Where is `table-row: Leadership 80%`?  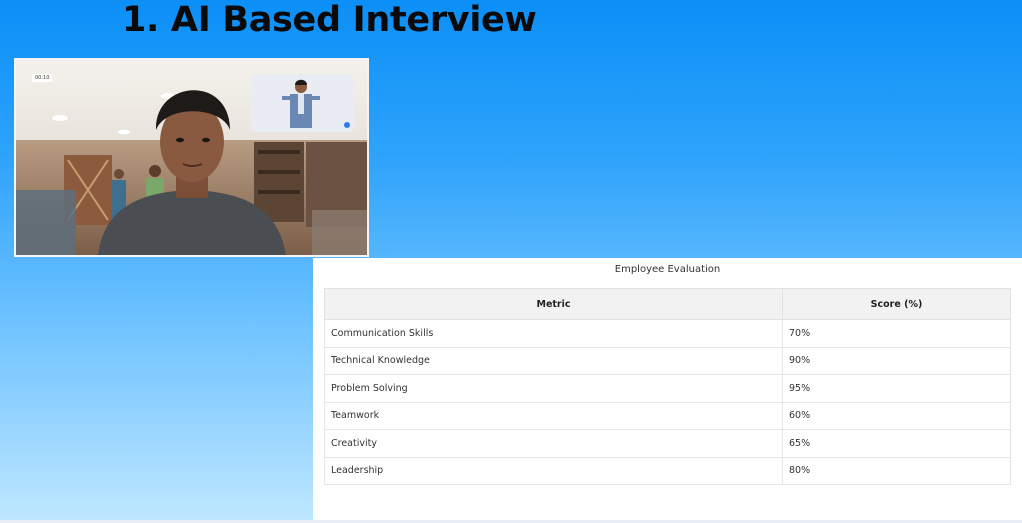 table-row: Leadership 80% is located at coordinates (667, 470).